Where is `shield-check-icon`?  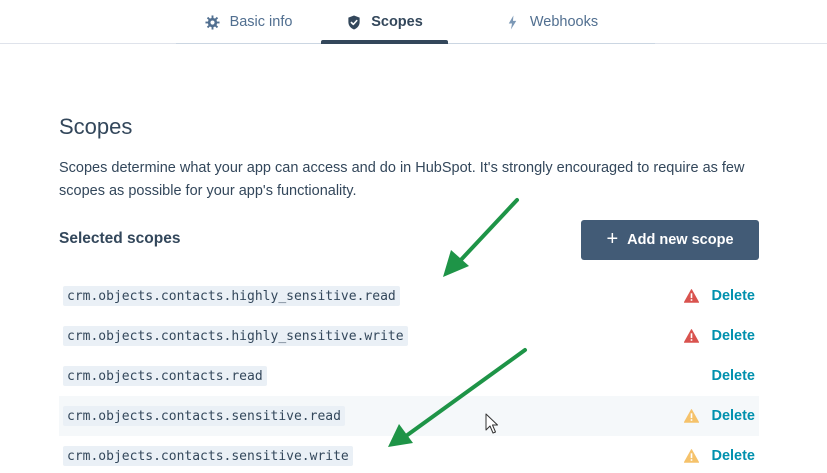 shield-check-icon is located at coordinates (354, 22).